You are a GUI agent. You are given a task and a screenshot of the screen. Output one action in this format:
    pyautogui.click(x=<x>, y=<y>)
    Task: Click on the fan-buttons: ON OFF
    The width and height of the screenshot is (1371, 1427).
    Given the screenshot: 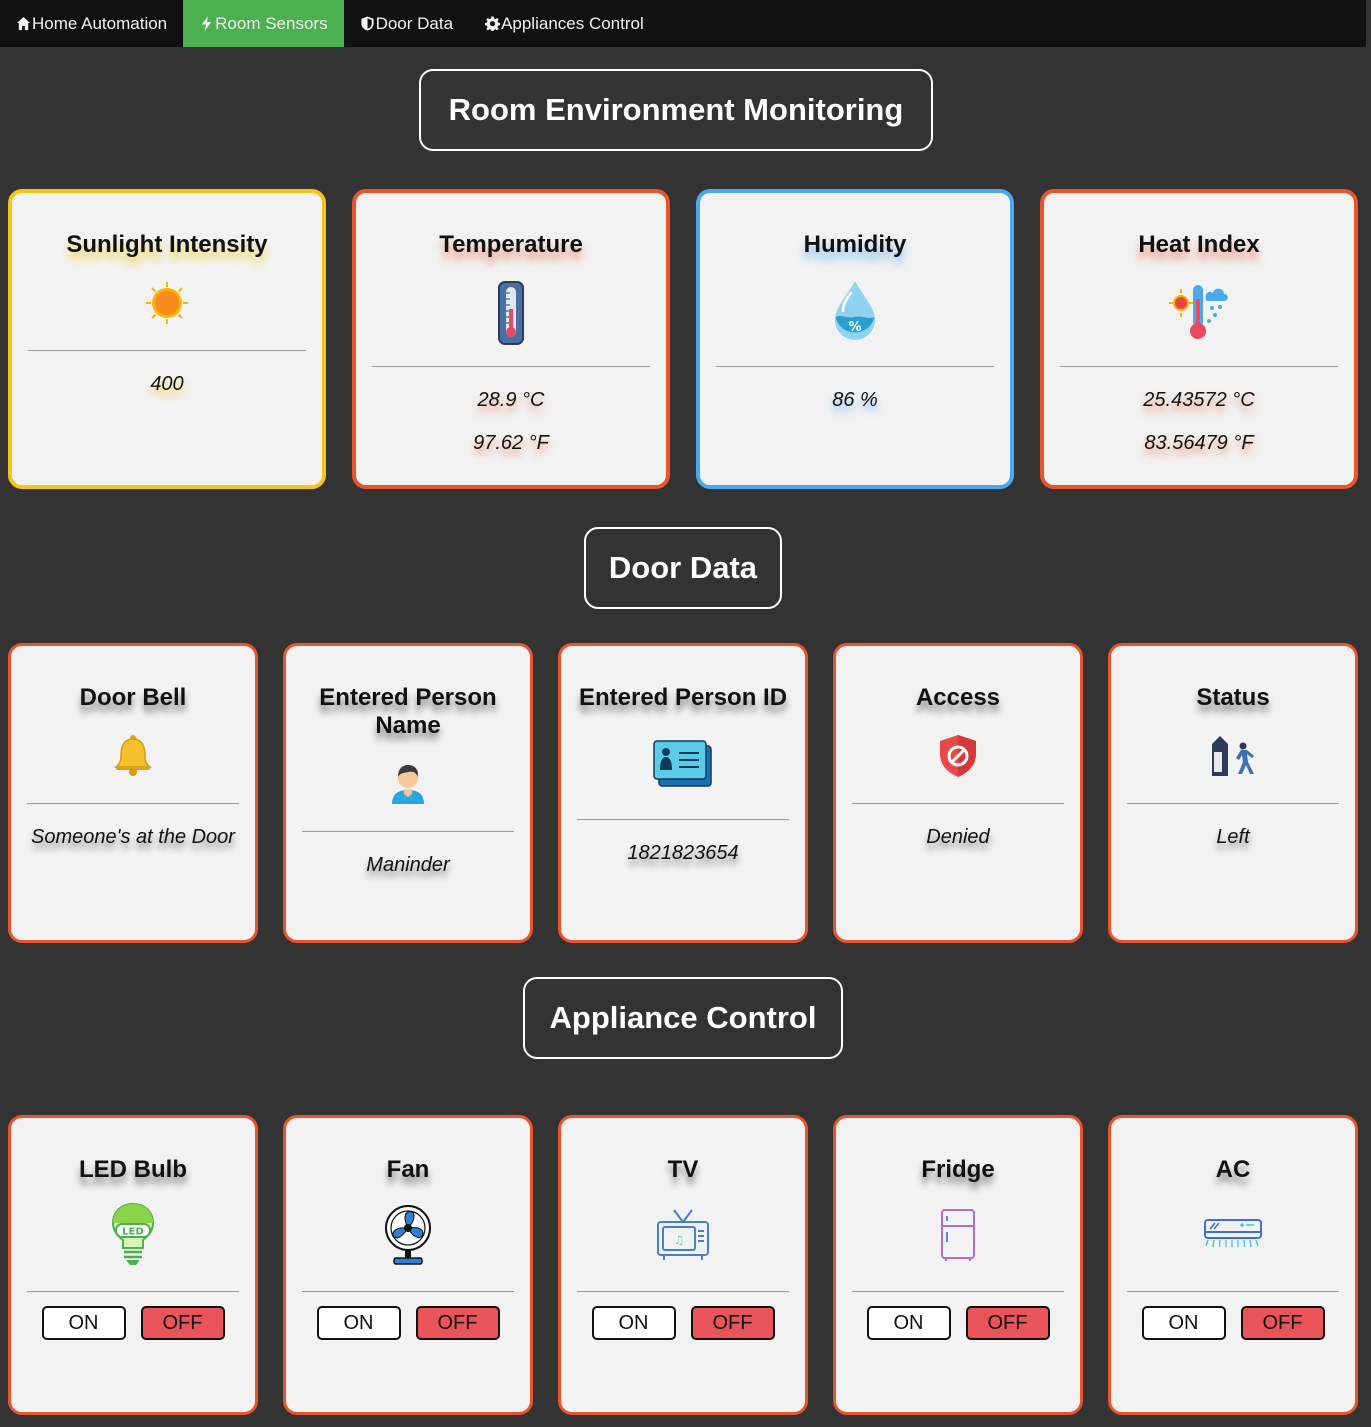 What is the action you would take?
    pyautogui.click(x=408, y=1323)
    